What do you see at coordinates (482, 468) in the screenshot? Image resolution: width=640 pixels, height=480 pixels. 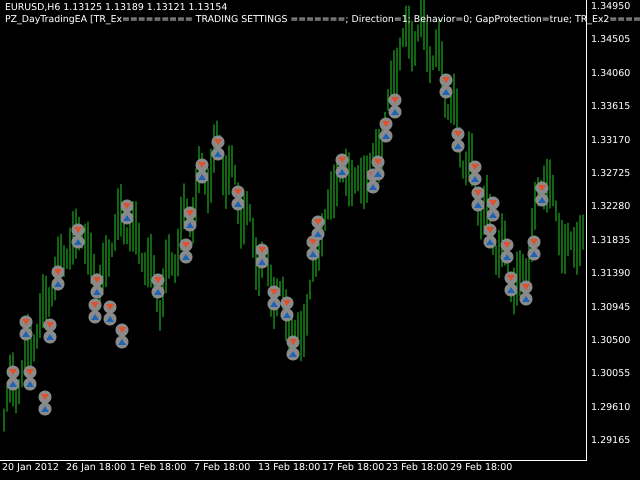 I see `time-label: 29 Feb 18:00` at bounding box center [482, 468].